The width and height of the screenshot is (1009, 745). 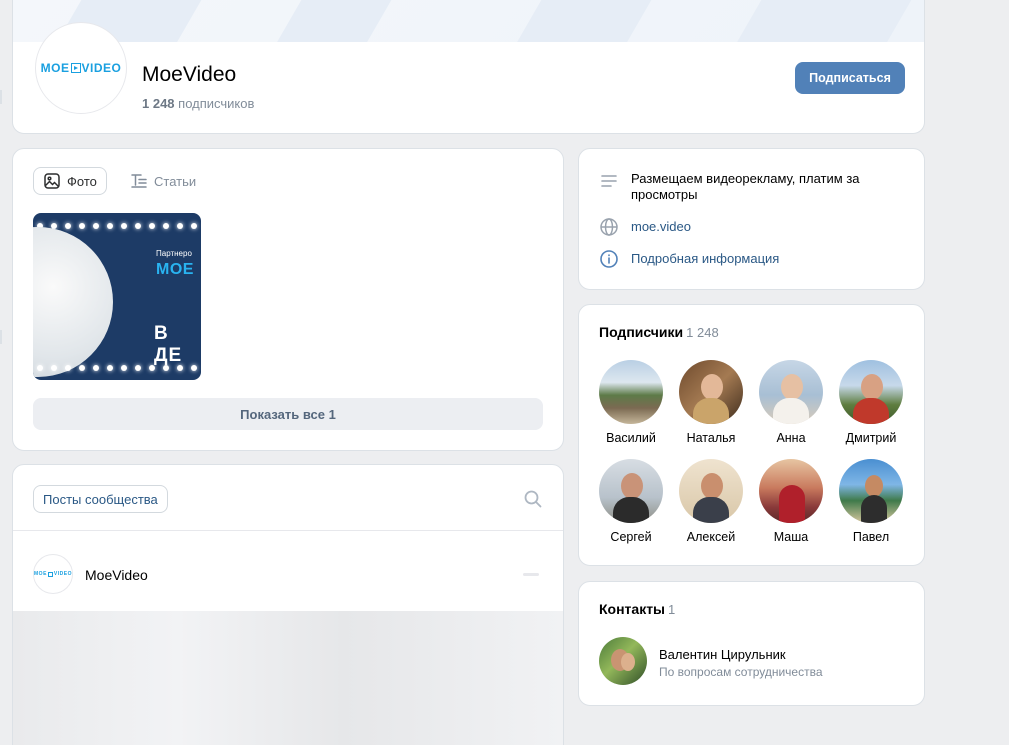 What do you see at coordinates (189, 74) in the screenshot?
I see `page-title: MoeVideo` at bounding box center [189, 74].